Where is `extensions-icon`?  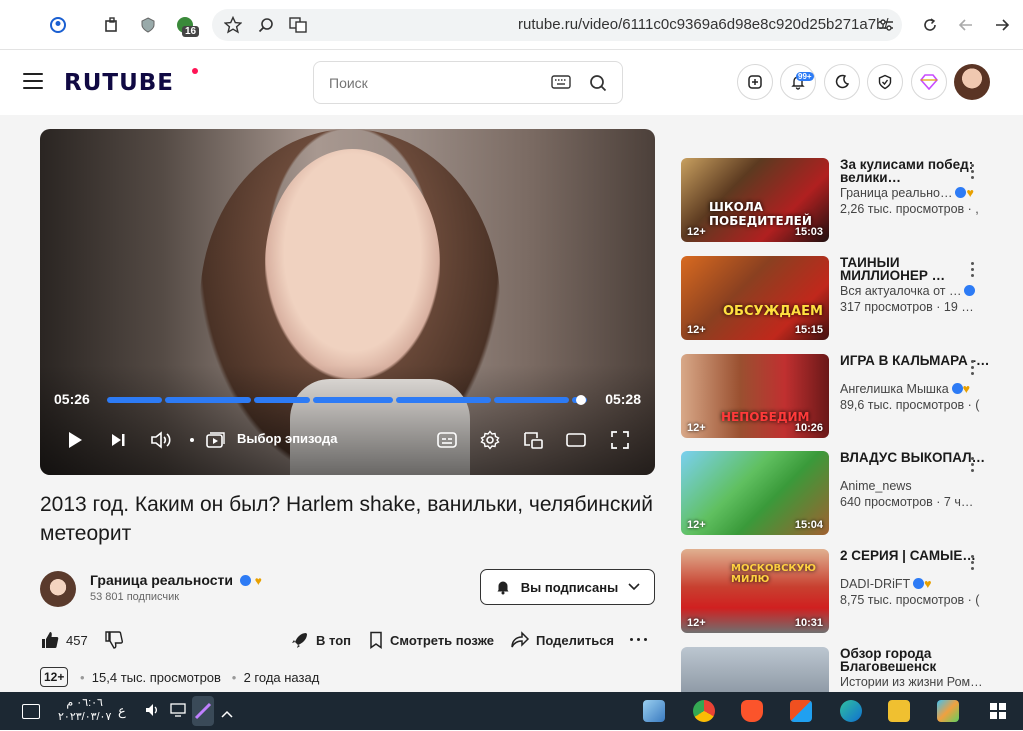 extensions-icon is located at coordinates (112, 25).